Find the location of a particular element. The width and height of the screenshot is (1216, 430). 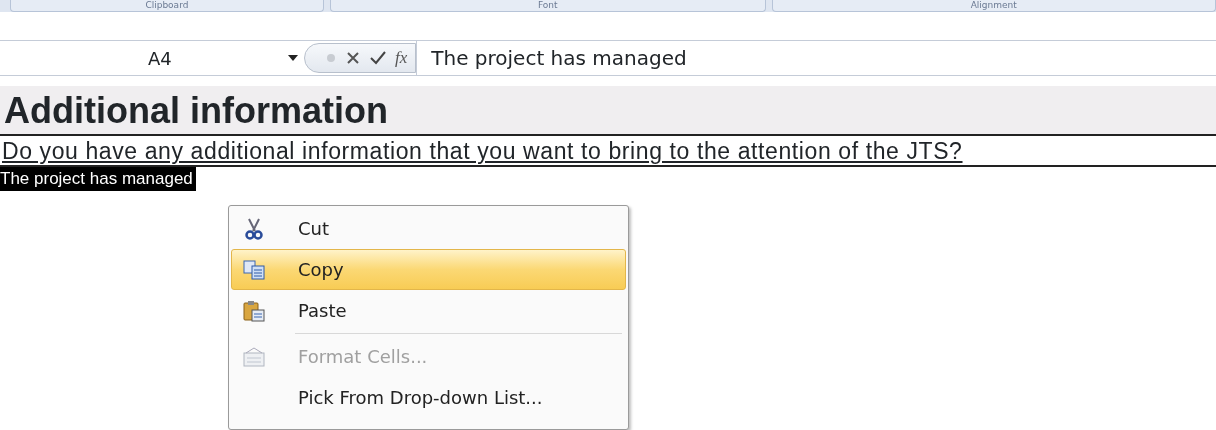

menu-item: Copy is located at coordinates (428, 269).